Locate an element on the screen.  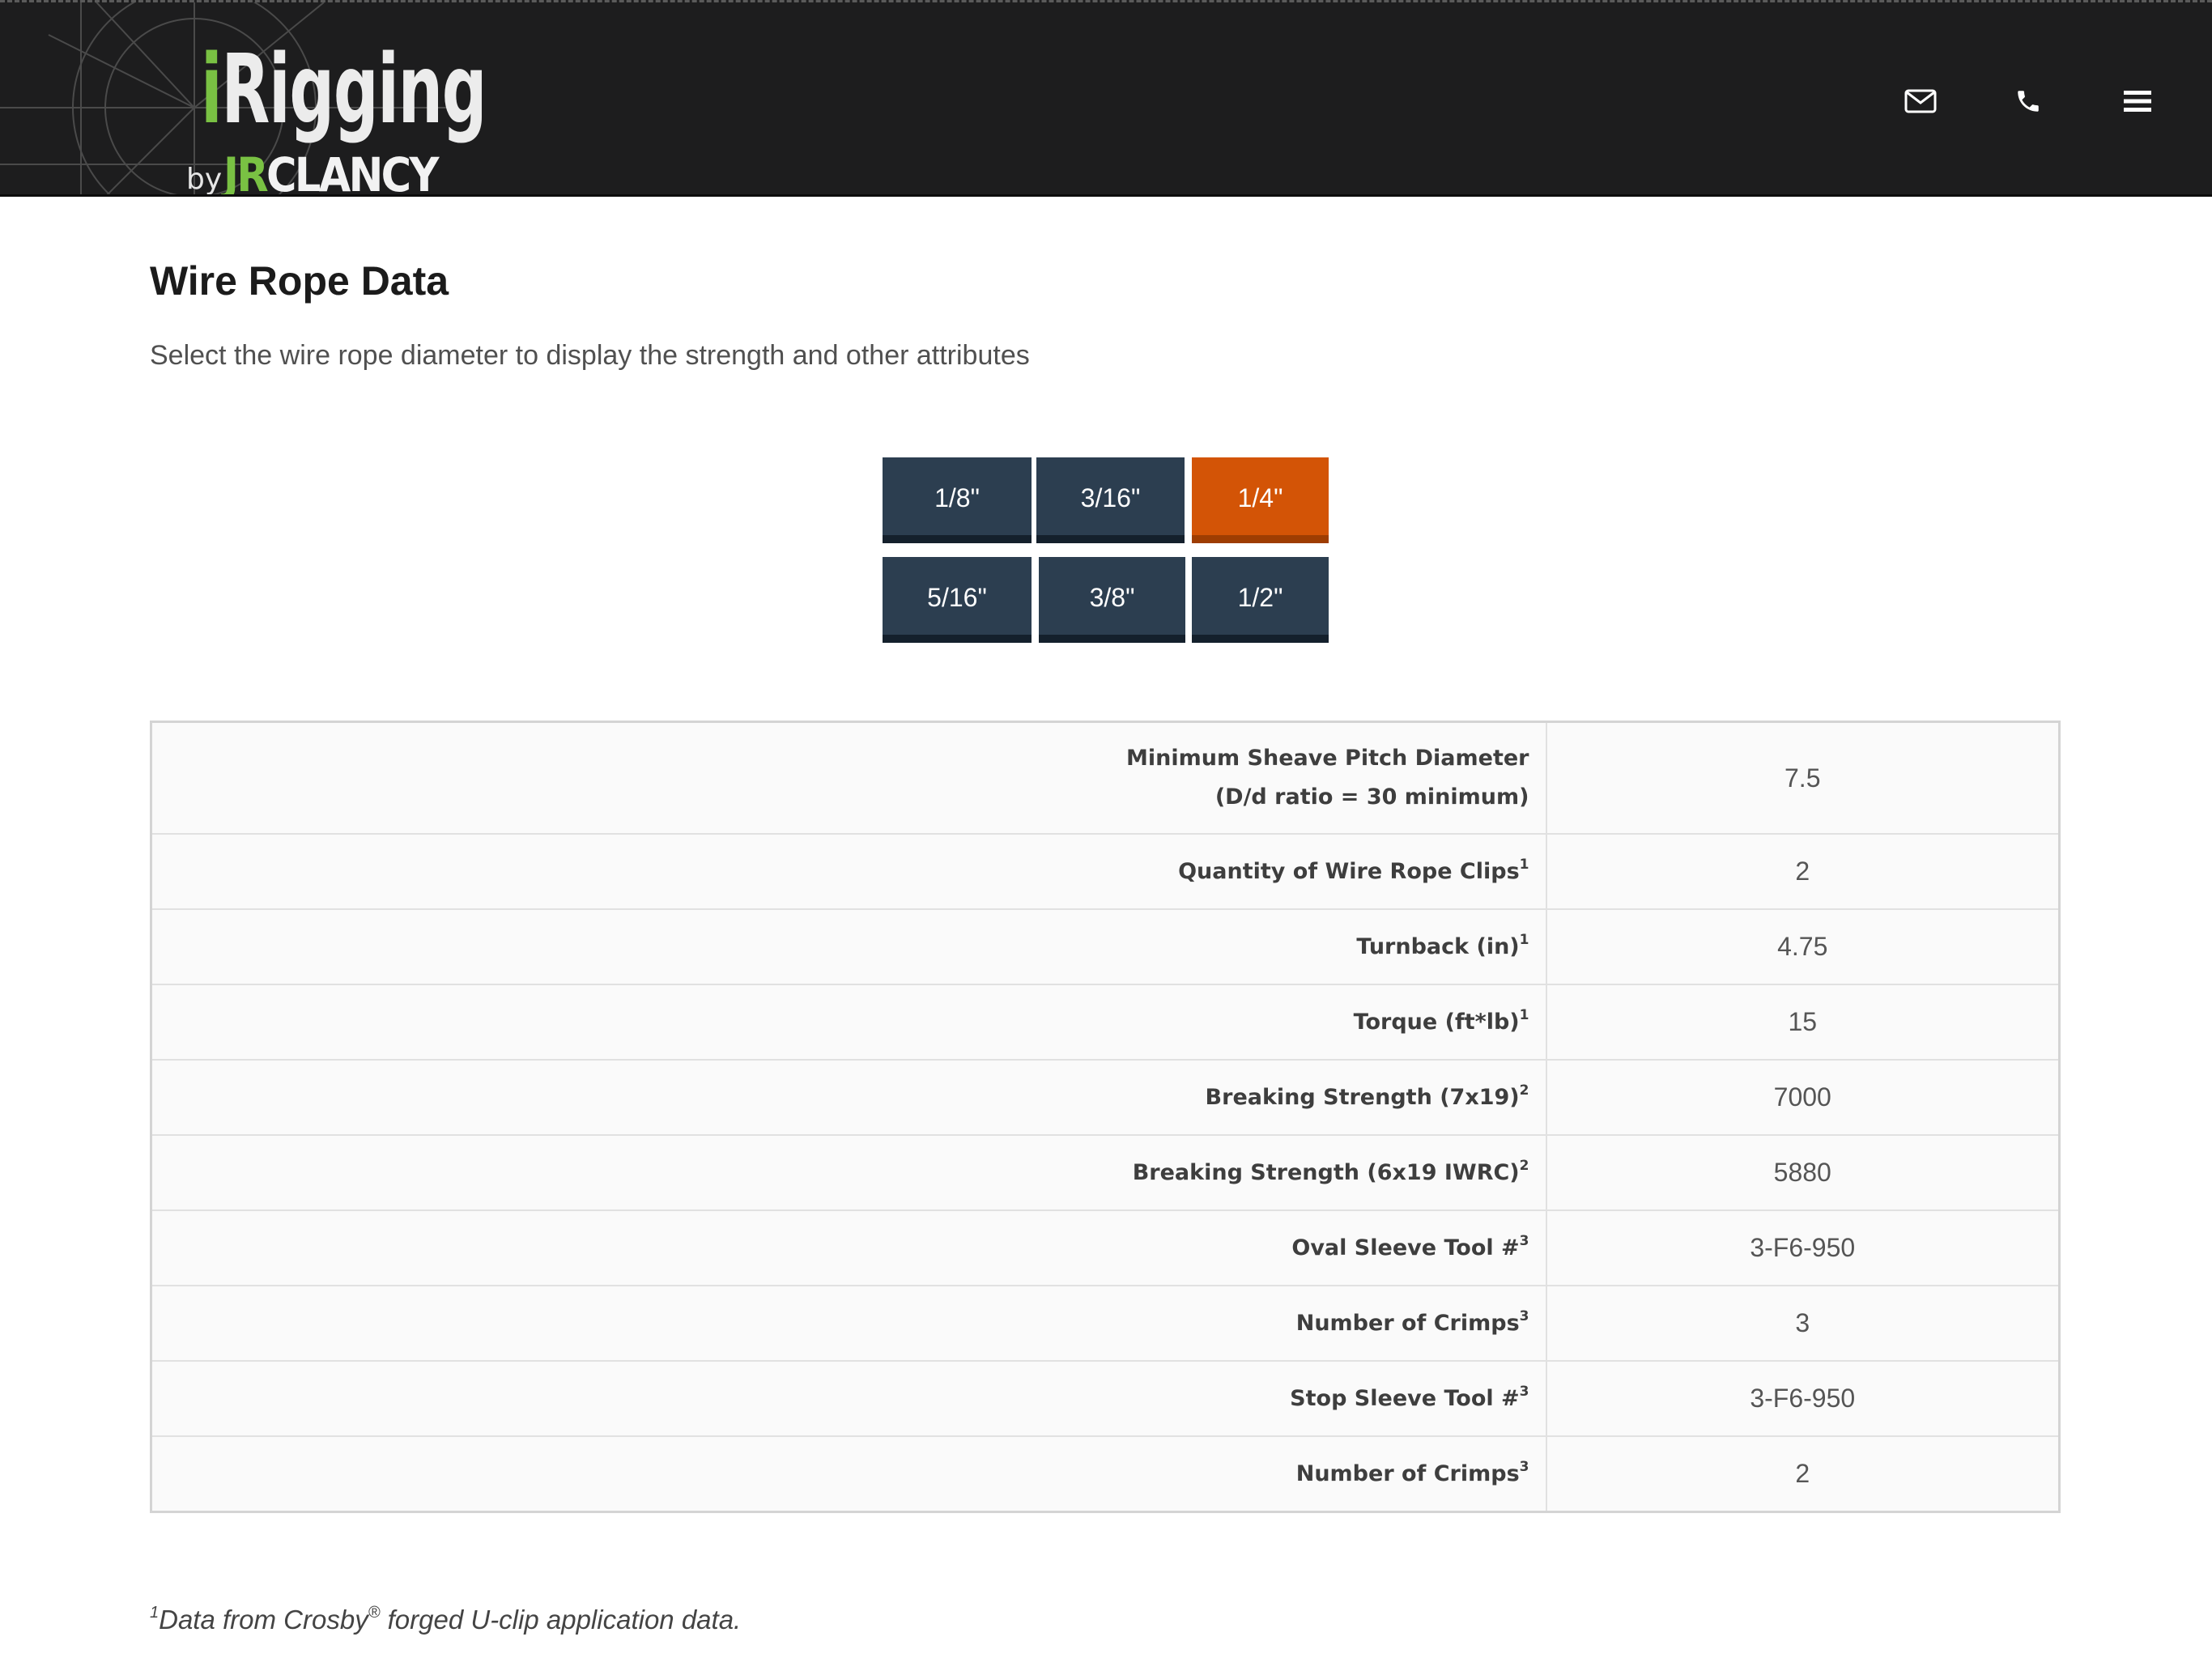
diameter-button-1-2: 1/2" is located at coordinates (1261, 600).